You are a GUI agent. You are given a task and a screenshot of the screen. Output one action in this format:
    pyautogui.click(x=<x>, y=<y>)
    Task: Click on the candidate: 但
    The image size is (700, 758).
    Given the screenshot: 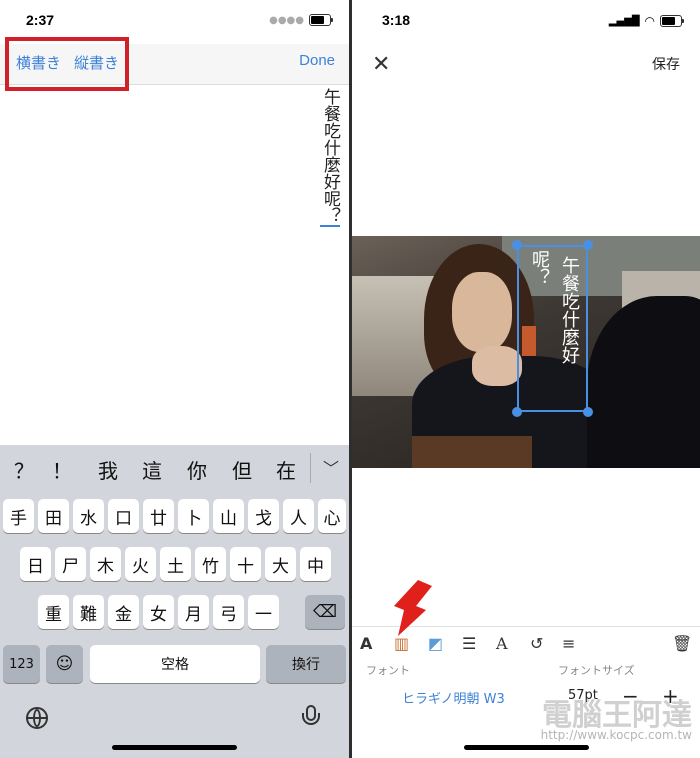 What is the action you would take?
    pyautogui.click(x=242, y=469)
    